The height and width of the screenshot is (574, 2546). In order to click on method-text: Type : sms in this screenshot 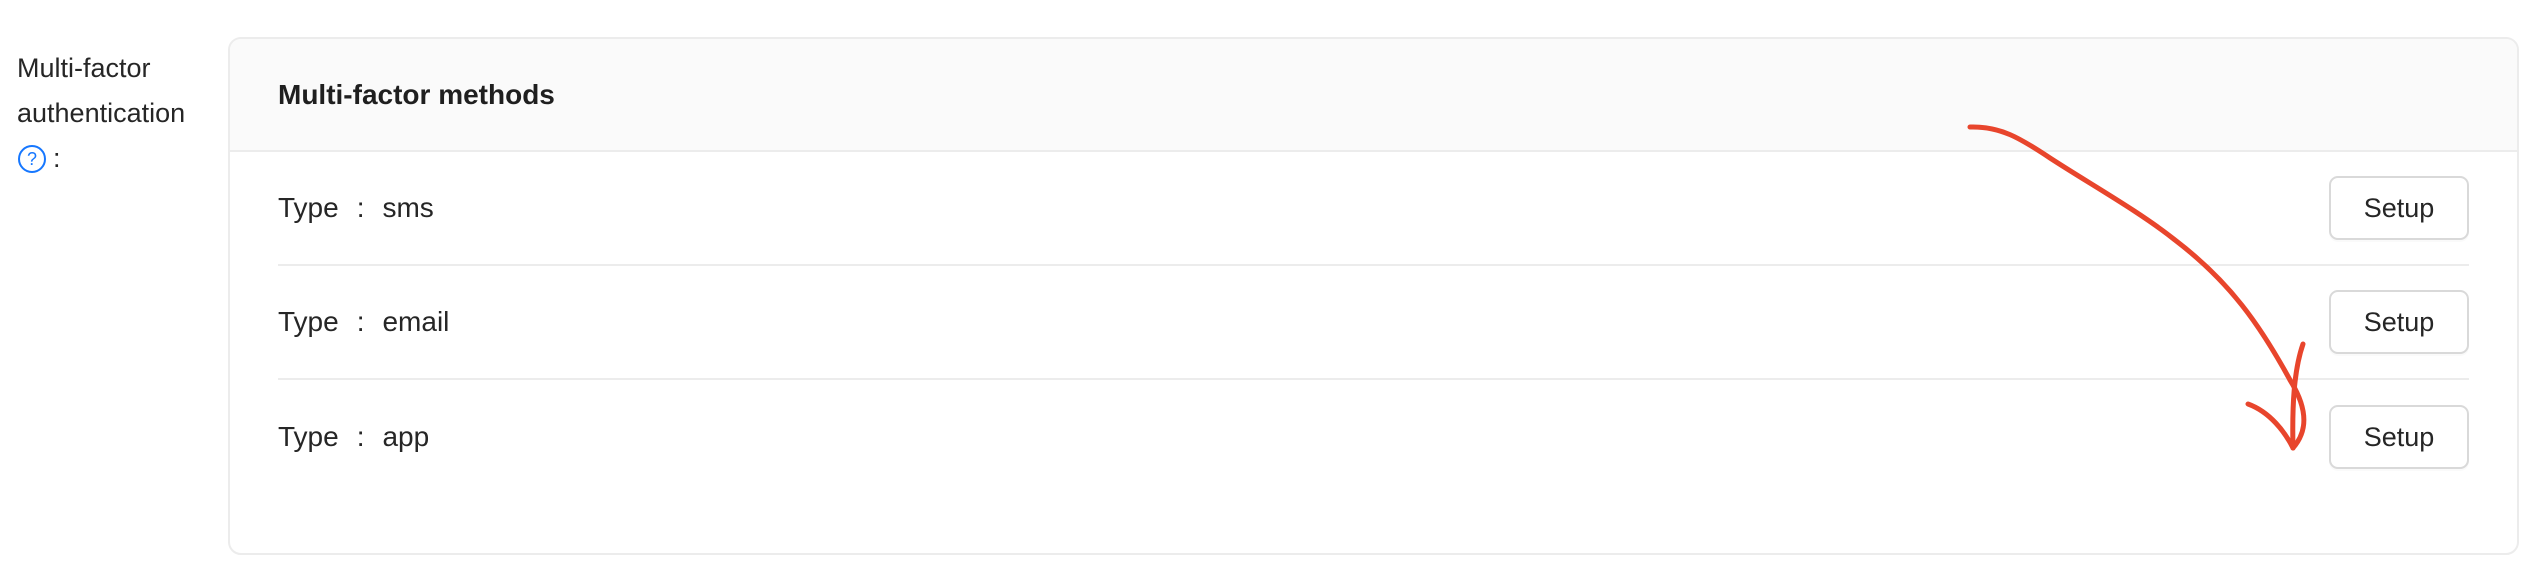, I will do `click(356, 208)`.